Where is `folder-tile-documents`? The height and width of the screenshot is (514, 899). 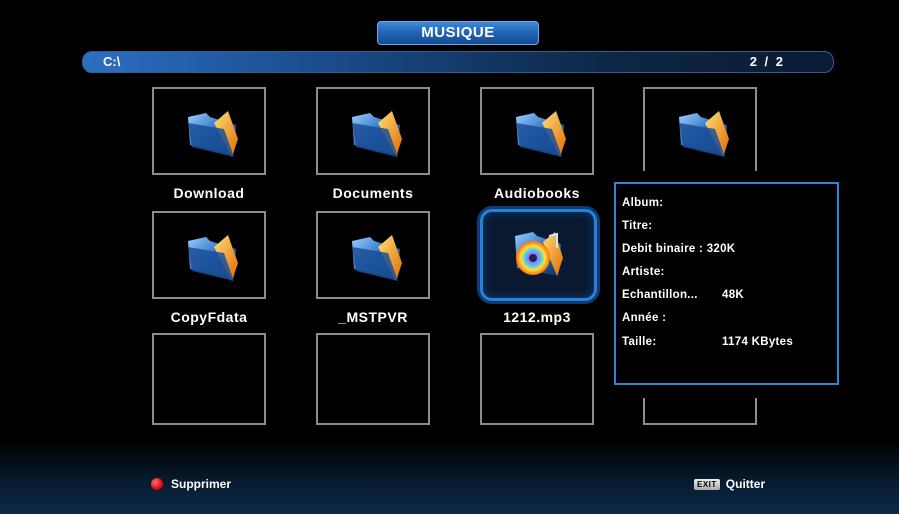 folder-tile-documents is located at coordinates (373, 131).